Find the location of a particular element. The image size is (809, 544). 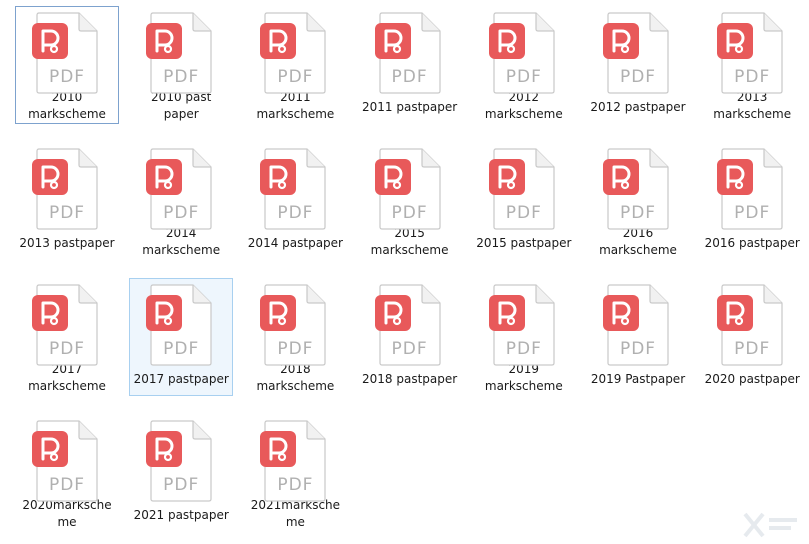

file-name-label: 2012 pastpaper is located at coordinates (638, 107).